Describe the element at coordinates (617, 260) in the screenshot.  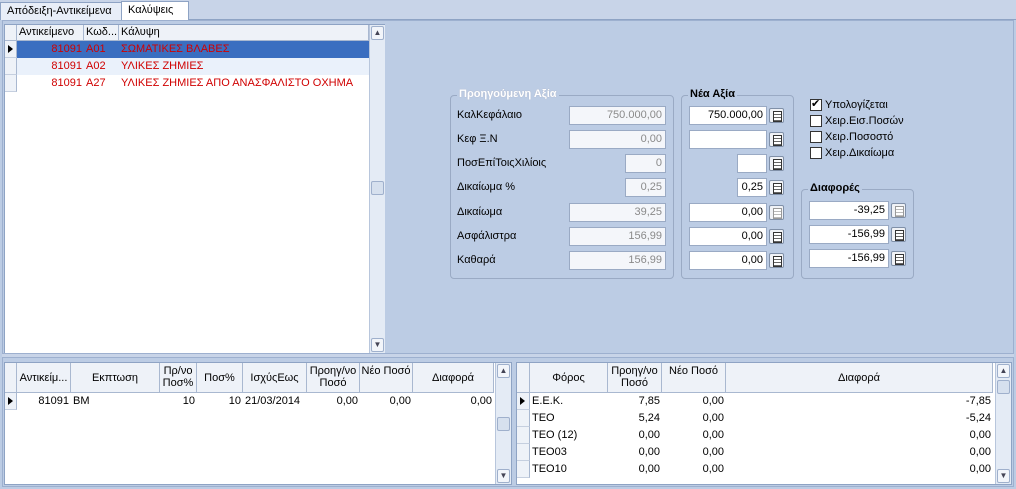
I see `prev-net-field: 156,99` at that location.